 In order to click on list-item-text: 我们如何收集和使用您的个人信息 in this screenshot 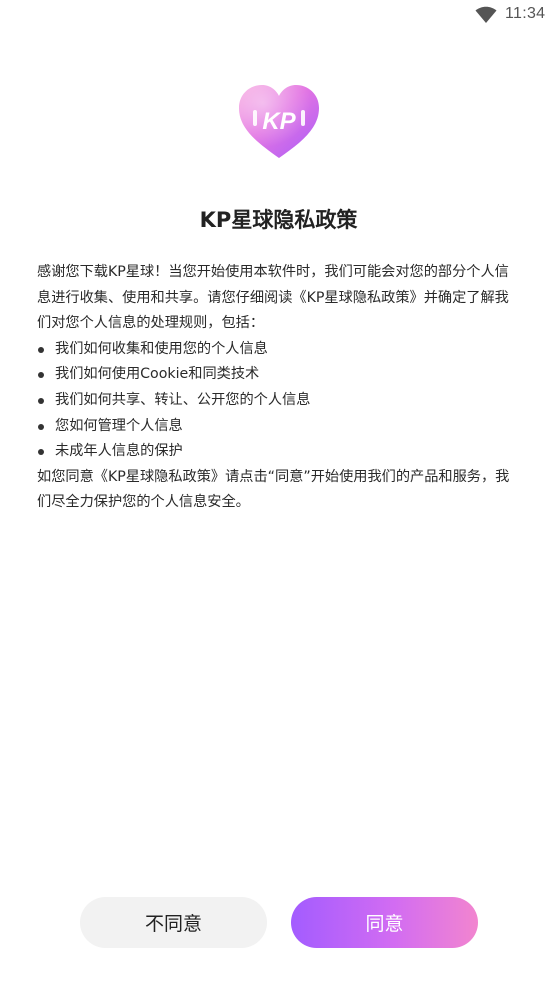, I will do `click(161, 348)`.